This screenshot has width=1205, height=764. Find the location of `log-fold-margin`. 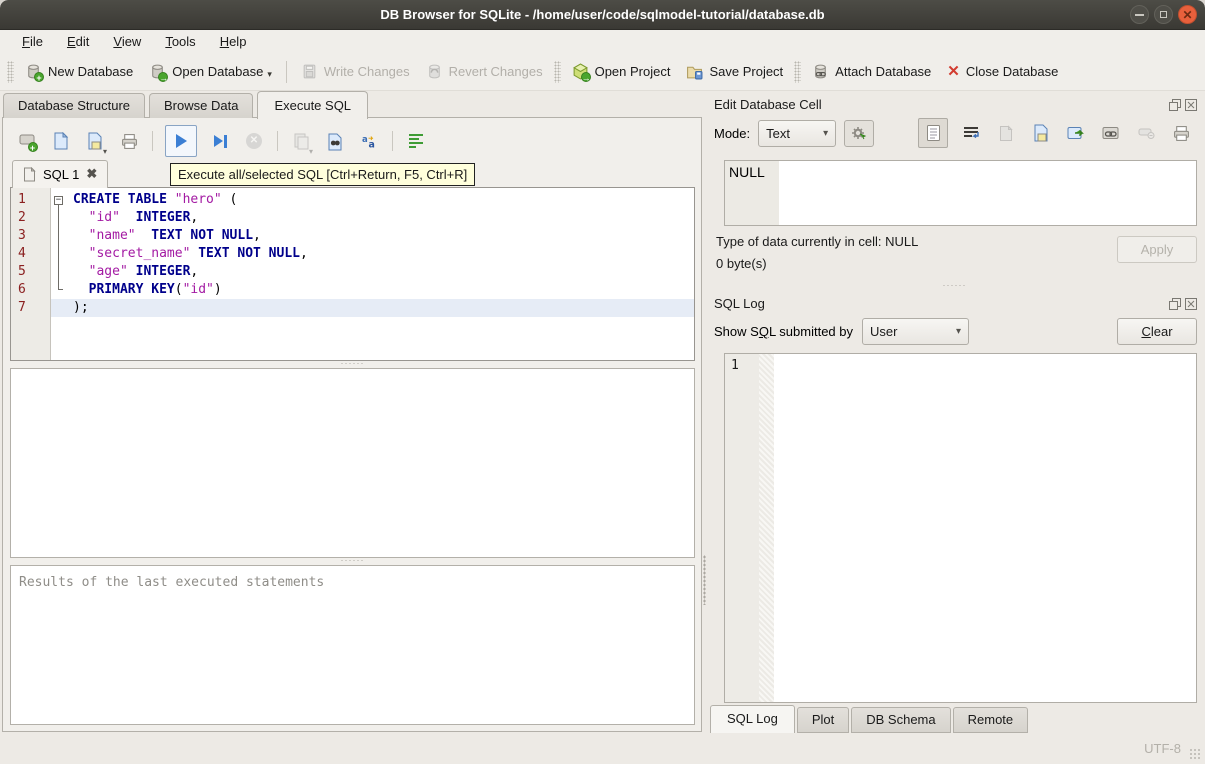

log-fold-margin is located at coordinates (766, 528).